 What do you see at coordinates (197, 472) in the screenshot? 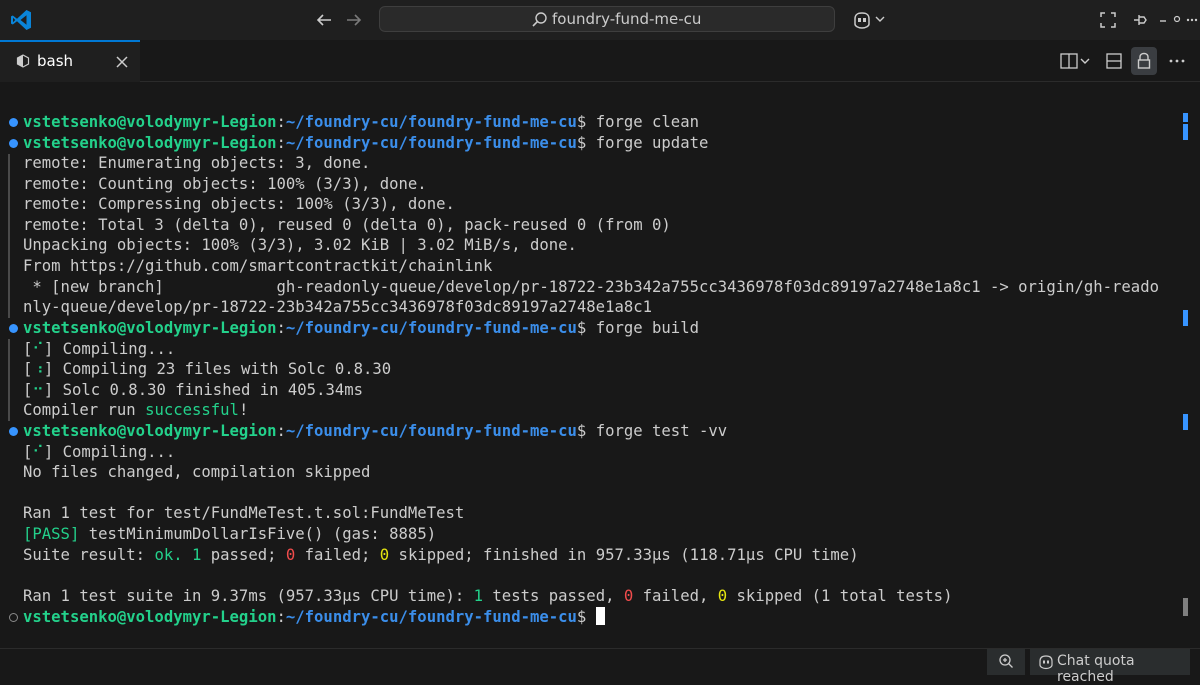
I see `output-line: No files changed, compilation skipped` at bounding box center [197, 472].